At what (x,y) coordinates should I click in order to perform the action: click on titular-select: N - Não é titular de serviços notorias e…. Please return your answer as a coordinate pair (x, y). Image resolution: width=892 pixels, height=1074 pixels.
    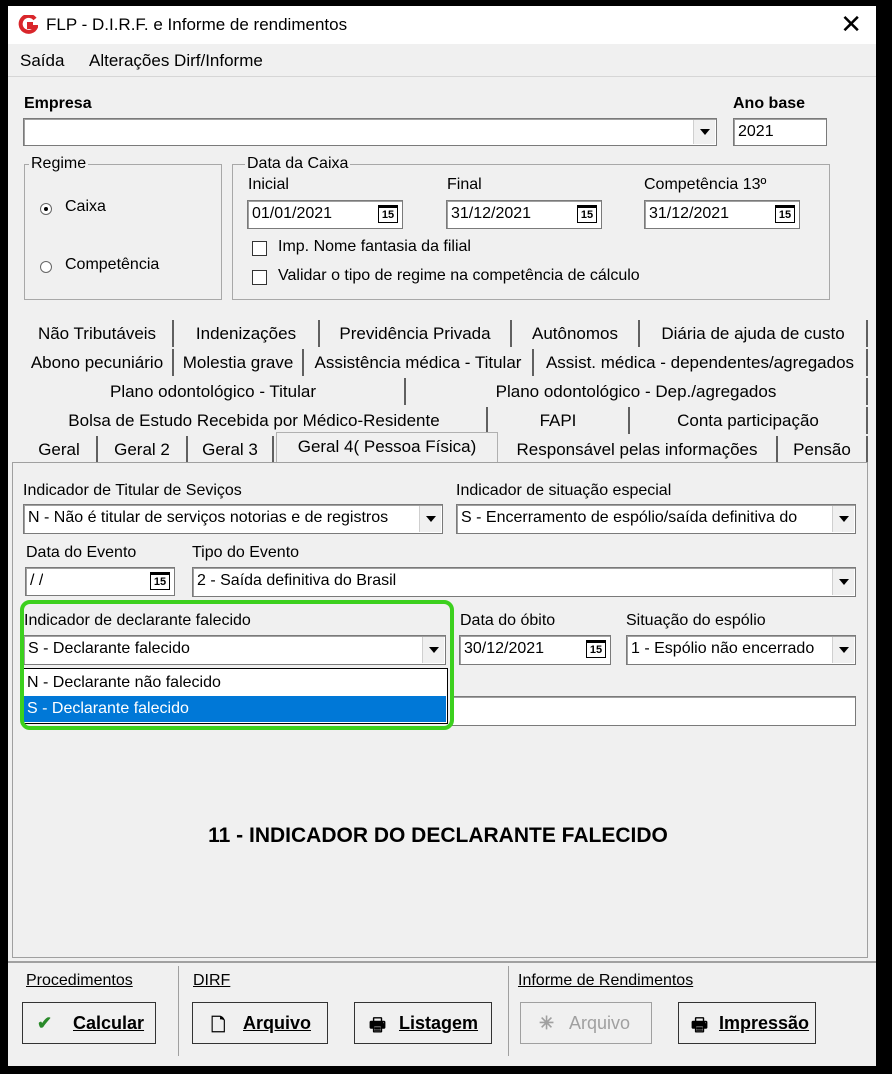
    Looking at the image, I should click on (233, 519).